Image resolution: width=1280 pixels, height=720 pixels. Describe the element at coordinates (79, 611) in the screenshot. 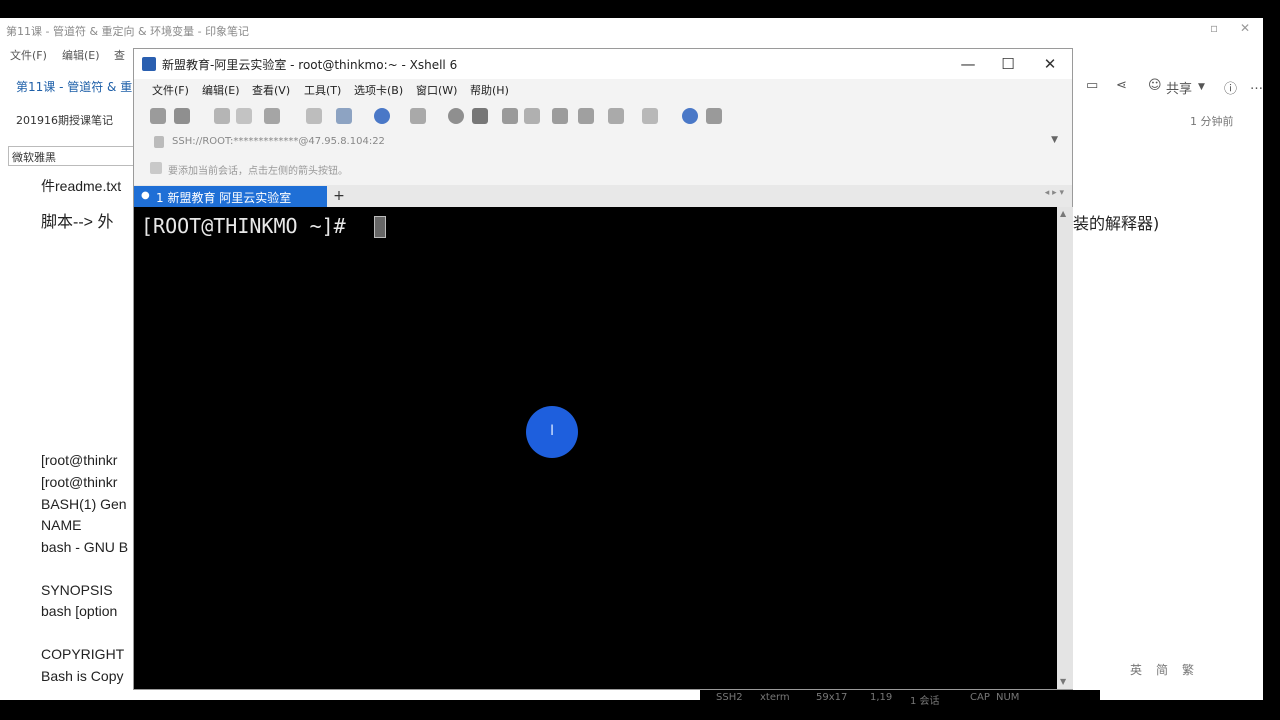

I see `note-line-bash-options: bash [option` at that location.